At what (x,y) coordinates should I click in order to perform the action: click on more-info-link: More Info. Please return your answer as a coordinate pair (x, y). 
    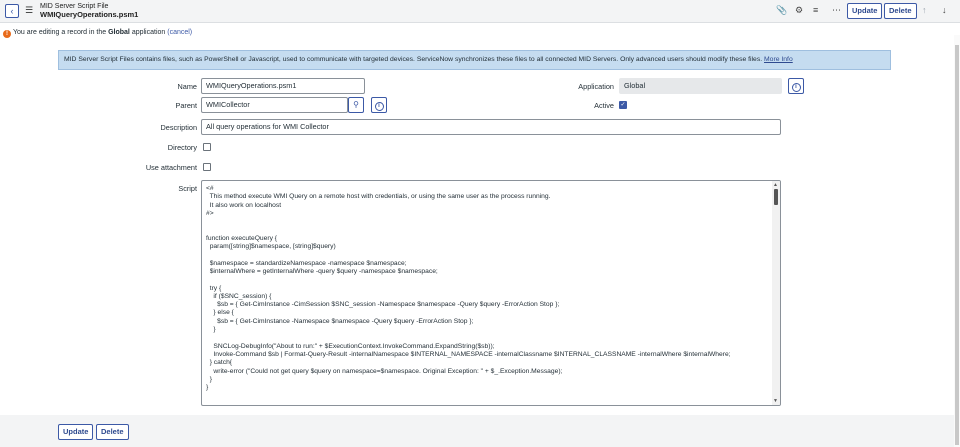
    Looking at the image, I should click on (778, 59).